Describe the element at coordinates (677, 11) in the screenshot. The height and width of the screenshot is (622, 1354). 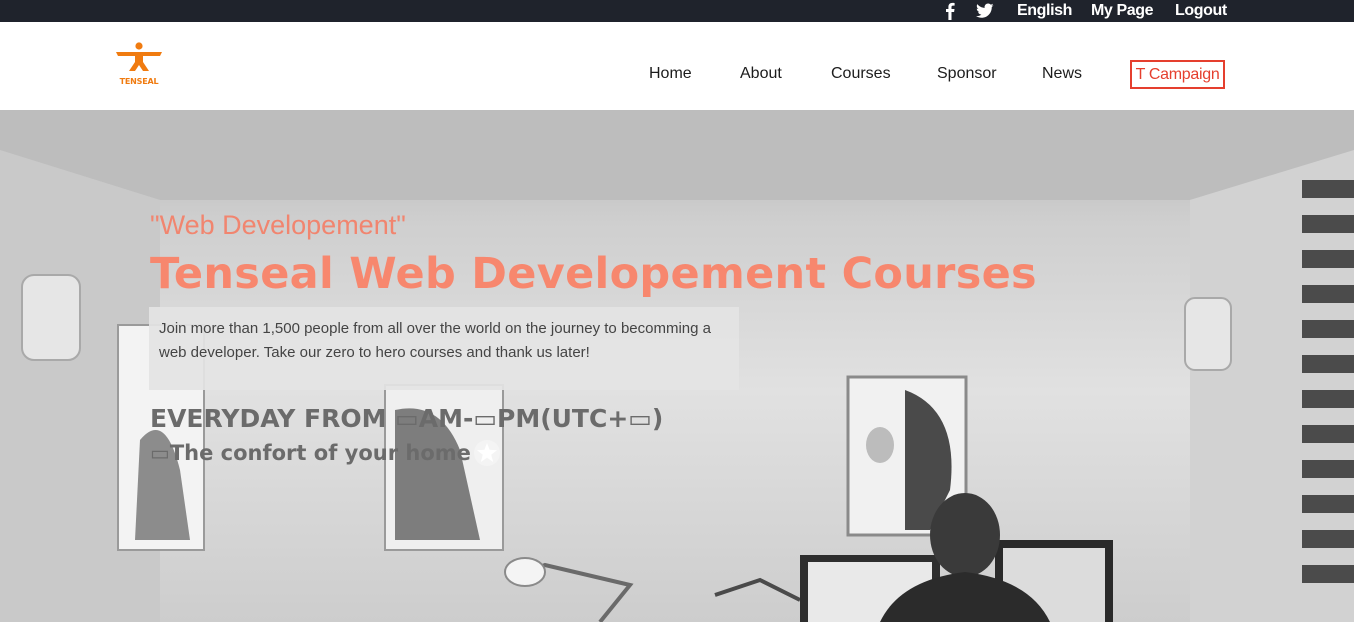
I see `top-bar: English My Page Logout` at that location.